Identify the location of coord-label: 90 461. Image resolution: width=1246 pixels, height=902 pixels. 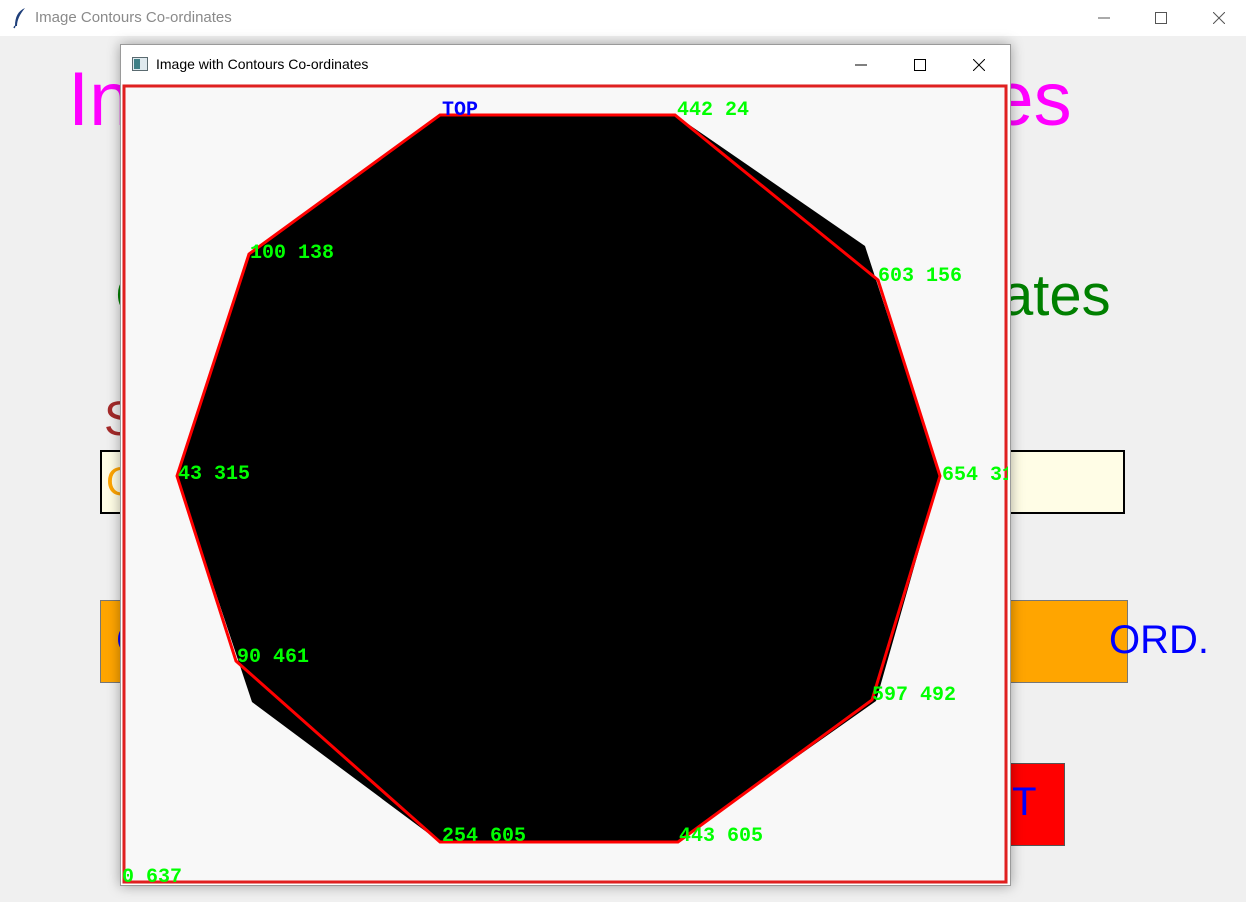
(273, 657).